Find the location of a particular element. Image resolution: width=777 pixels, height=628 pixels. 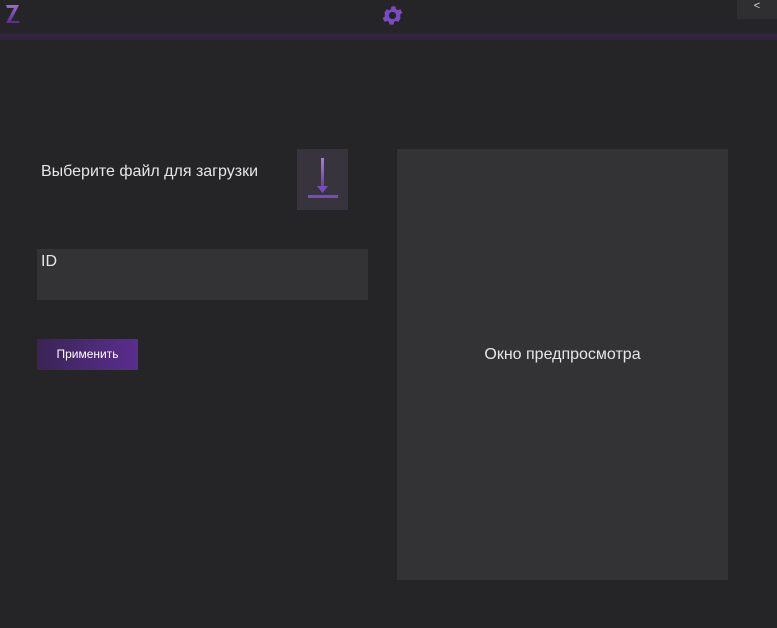

upload-file-button is located at coordinates (322, 179).